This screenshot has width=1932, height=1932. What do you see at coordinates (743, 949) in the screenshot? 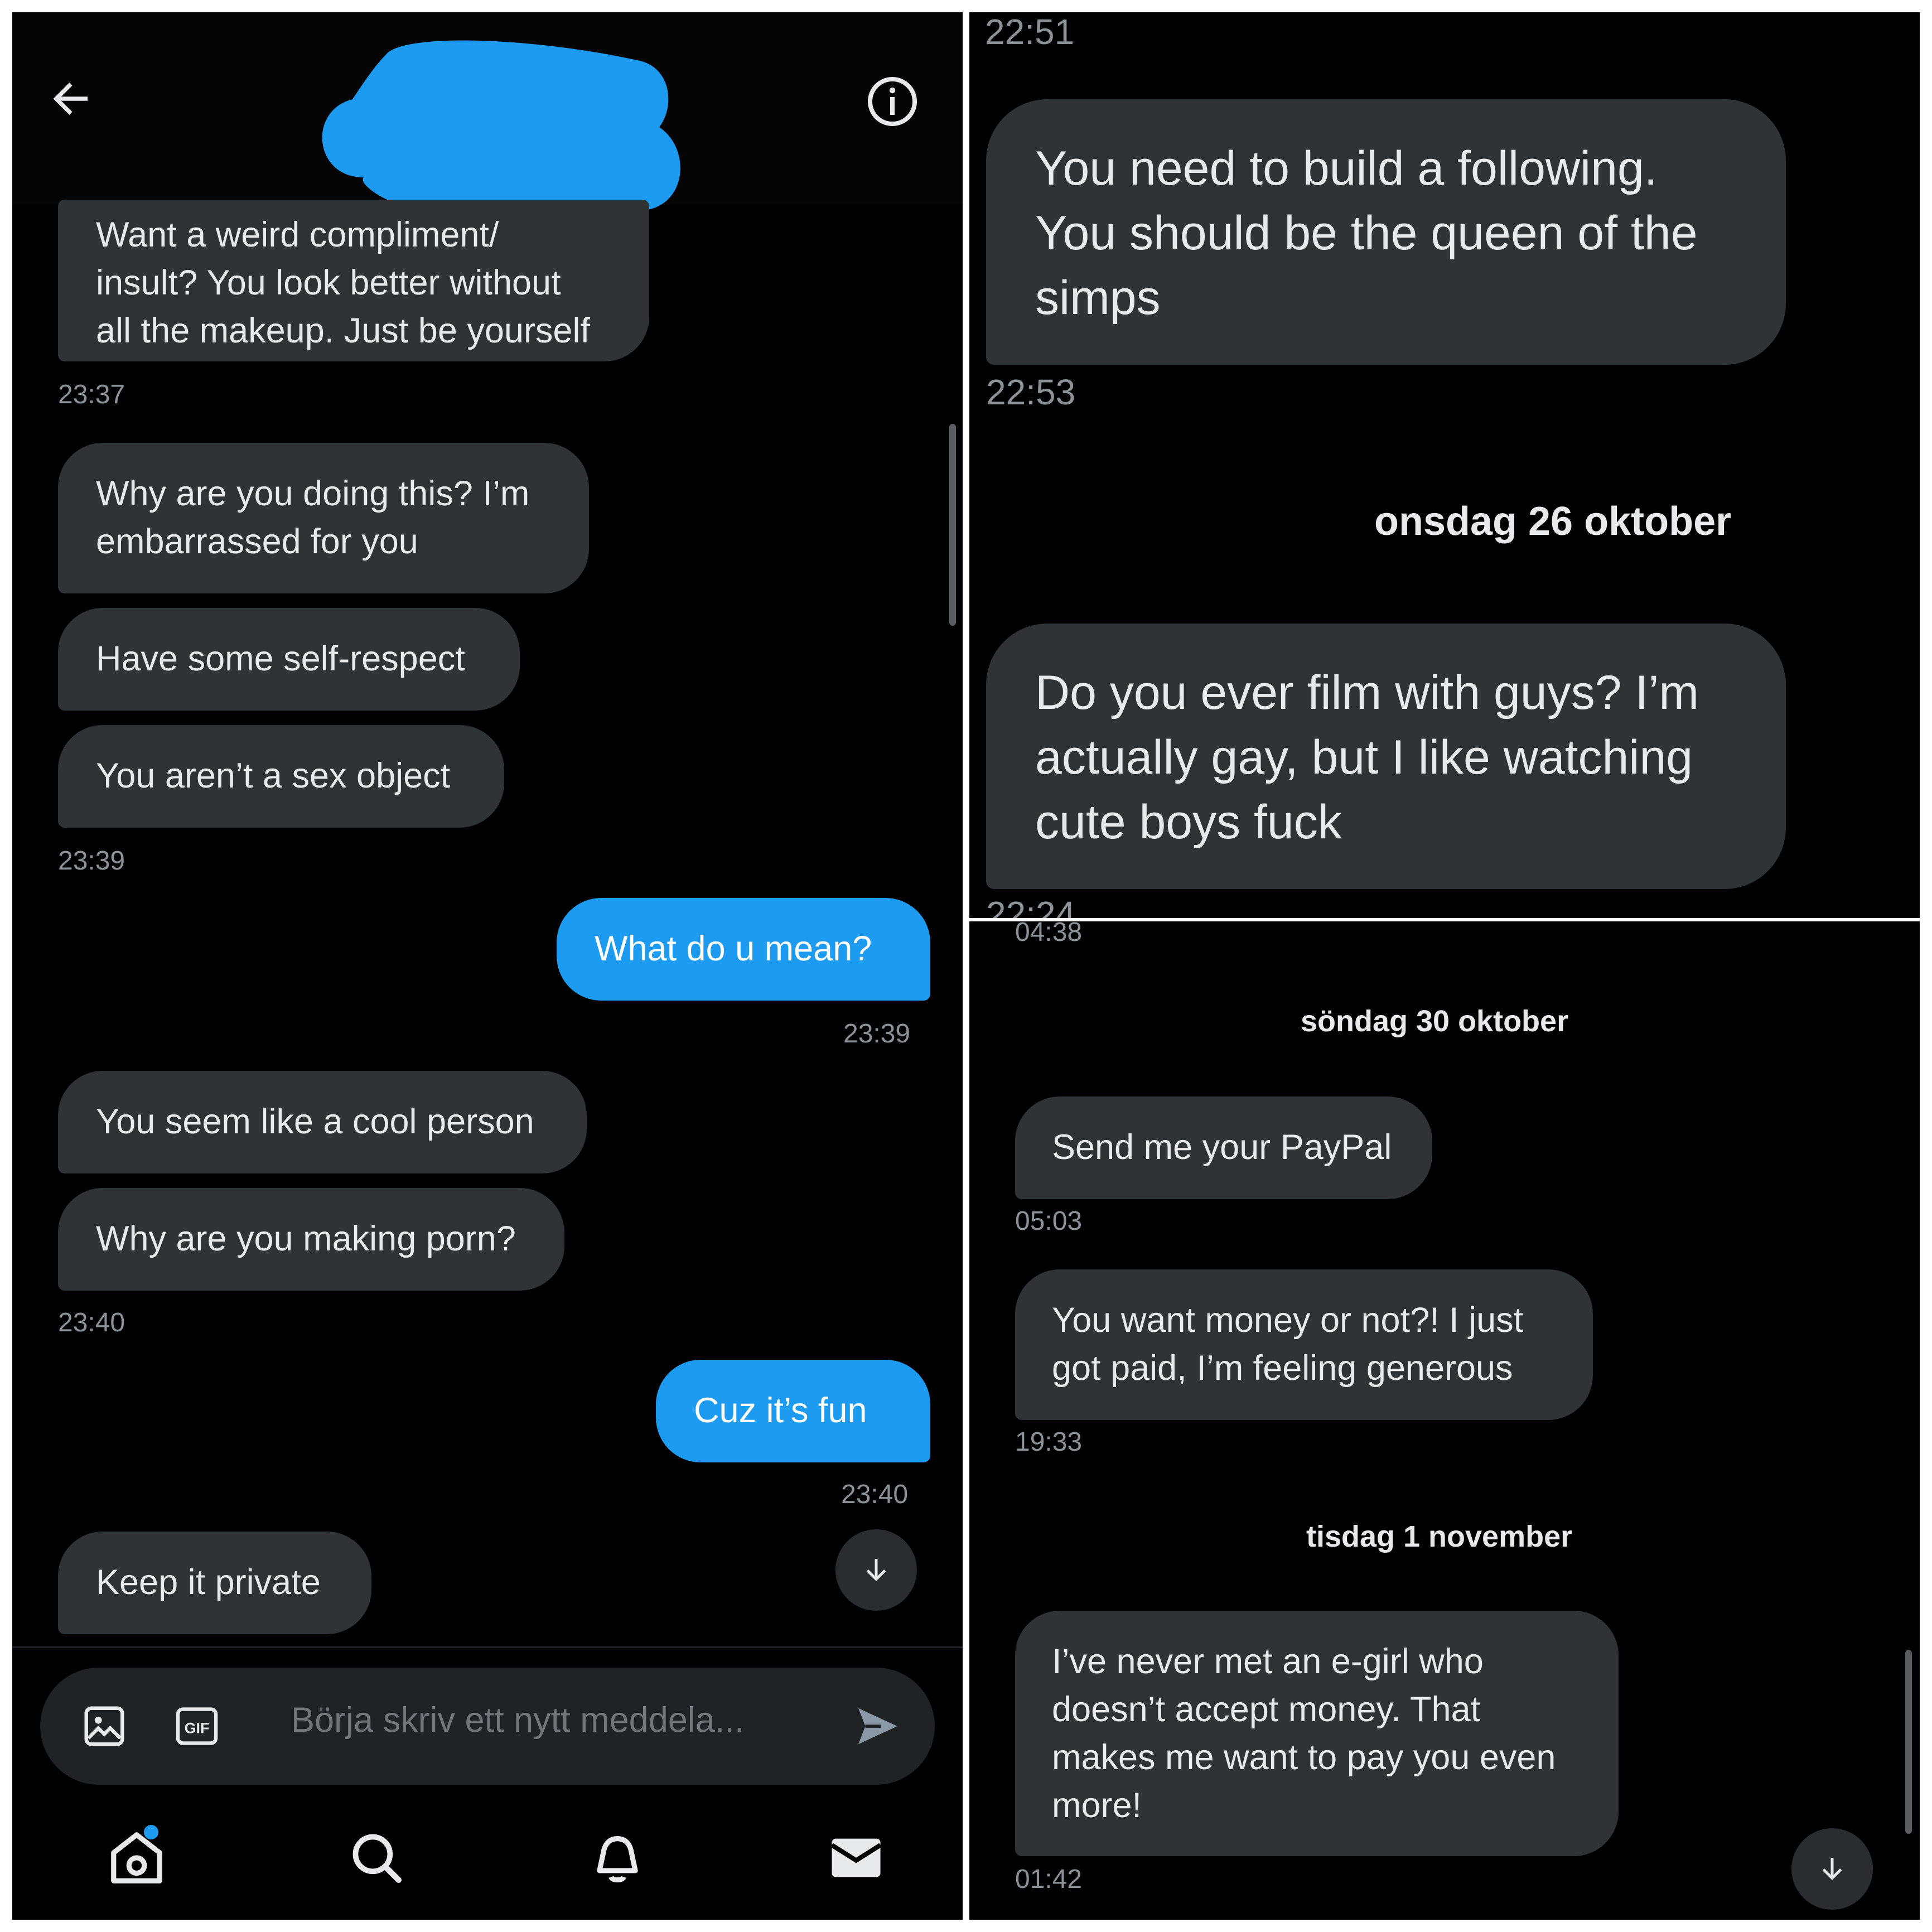
I see `message-bubble-sent: What do u mean?` at bounding box center [743, 949].